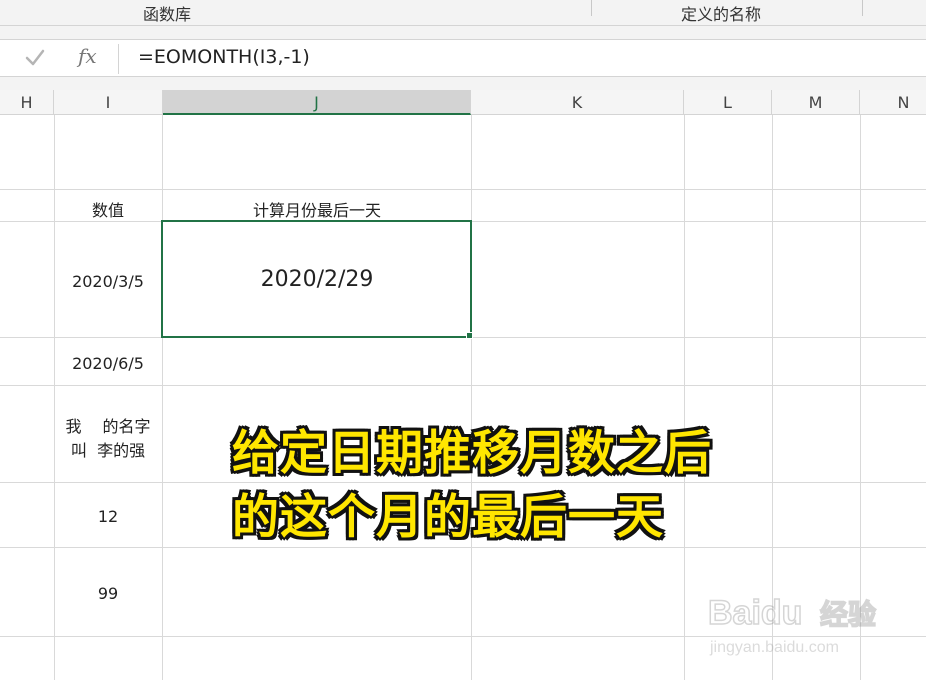  I want to click on column-header-n: N, so click(893, 102).